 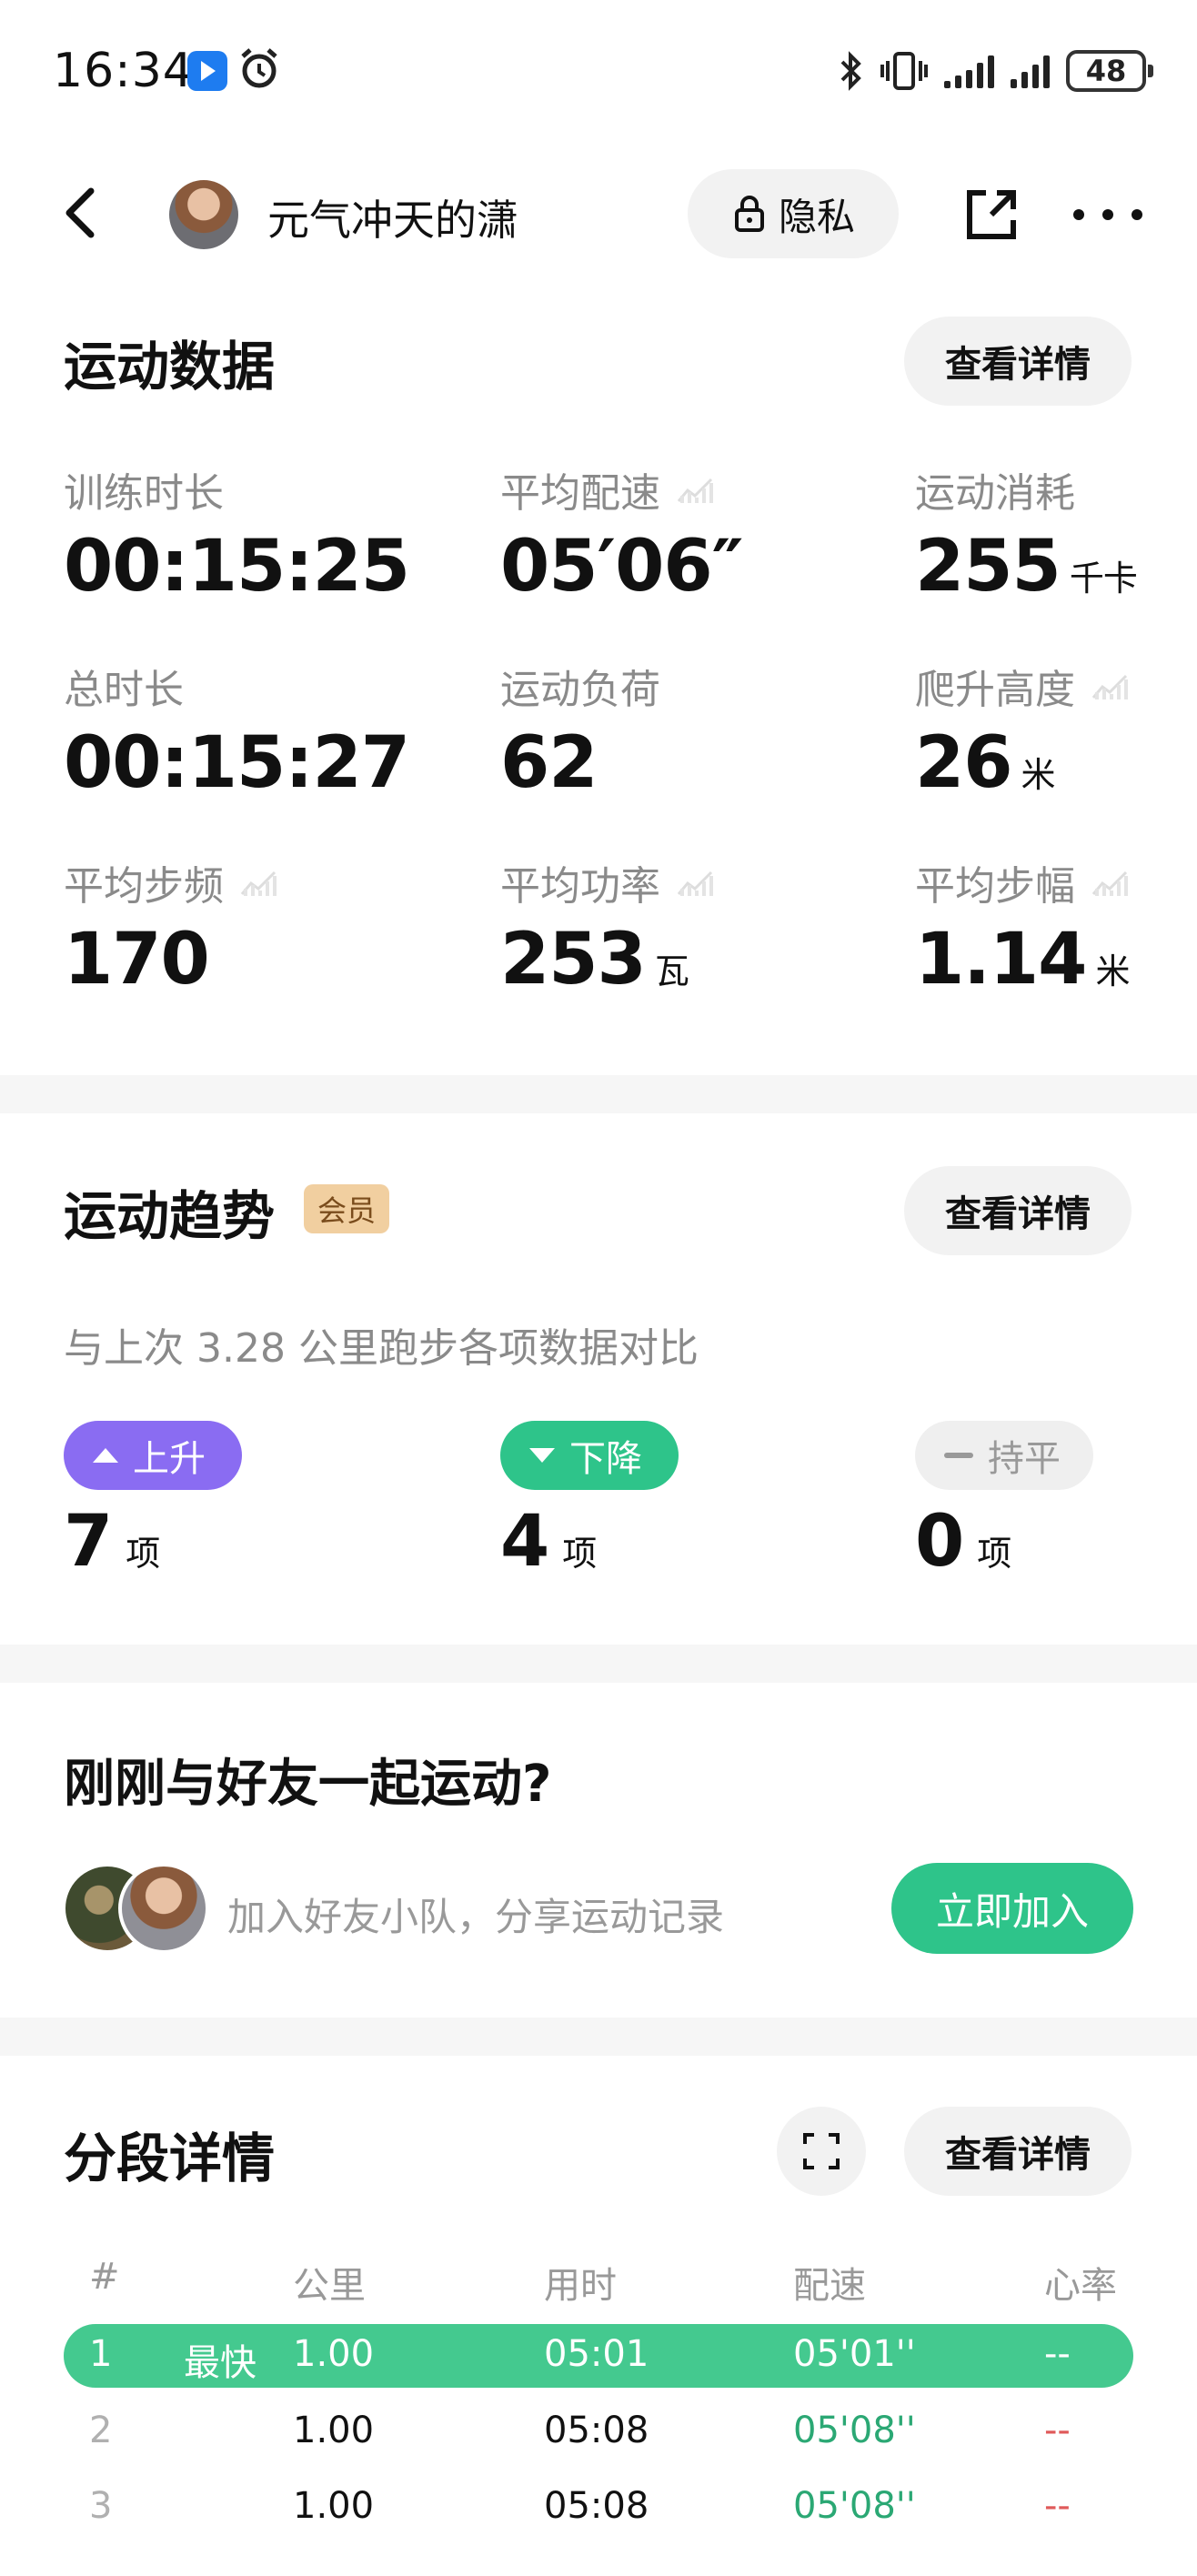 I want to click on expand-button, so click(x=821, y=2151).